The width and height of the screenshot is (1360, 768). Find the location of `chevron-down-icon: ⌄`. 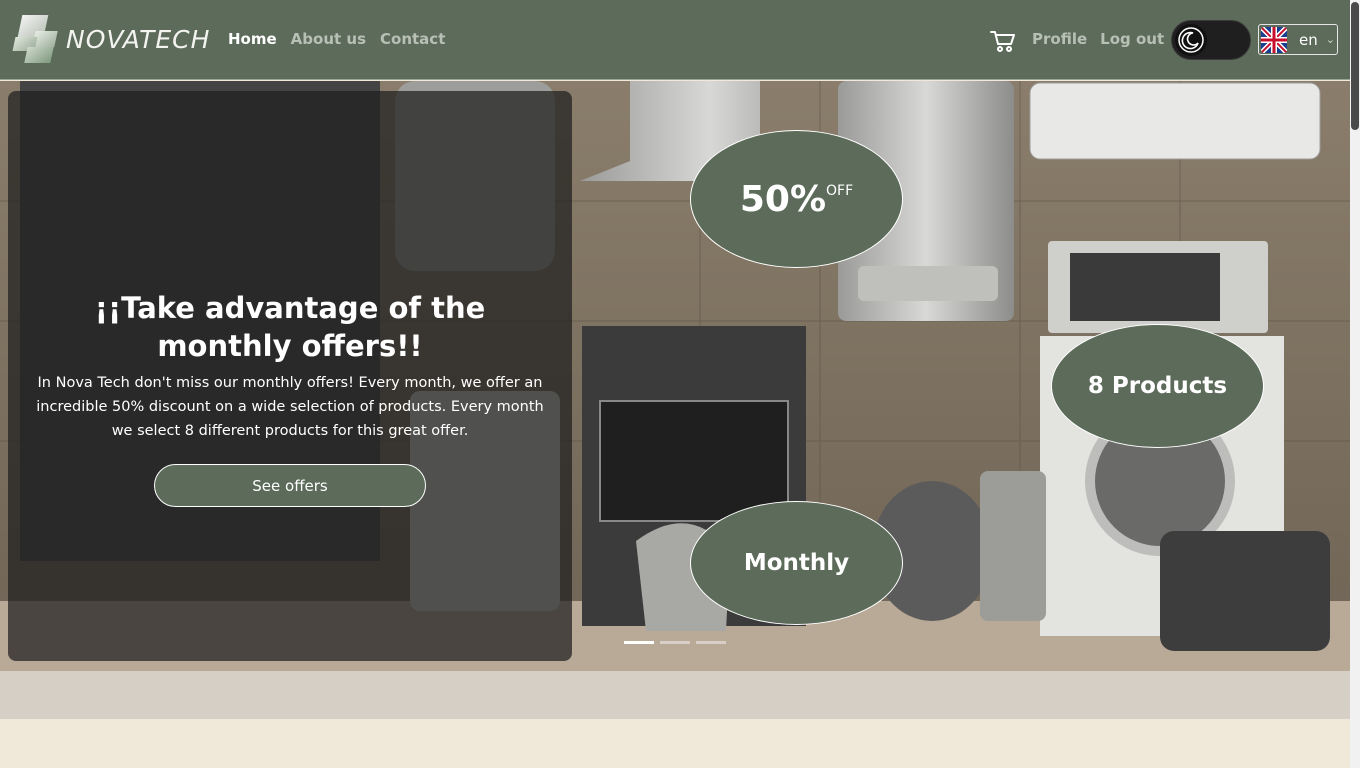

chevron-down-icon: ⌄ is located at coordinates (1330, 39).